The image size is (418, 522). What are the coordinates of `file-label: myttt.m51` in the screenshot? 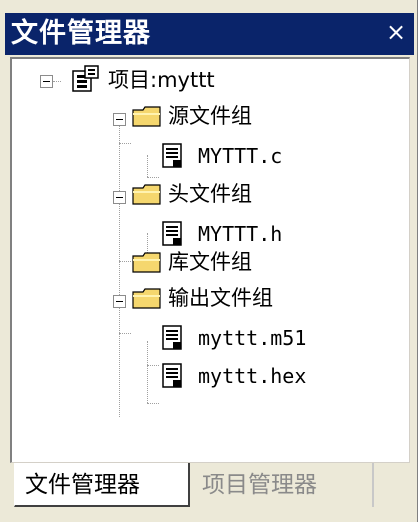 It's located at (252, 338).